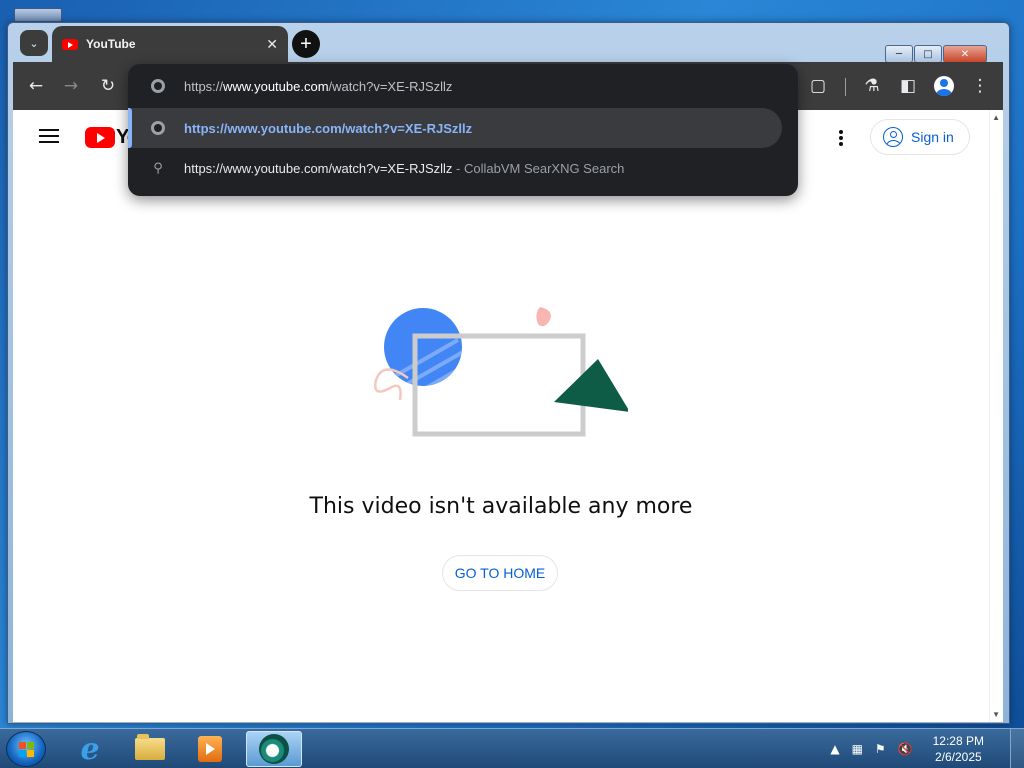 The image size is (1024, 768). I want to click on taskbar-file-explorer, so click(150, 749).